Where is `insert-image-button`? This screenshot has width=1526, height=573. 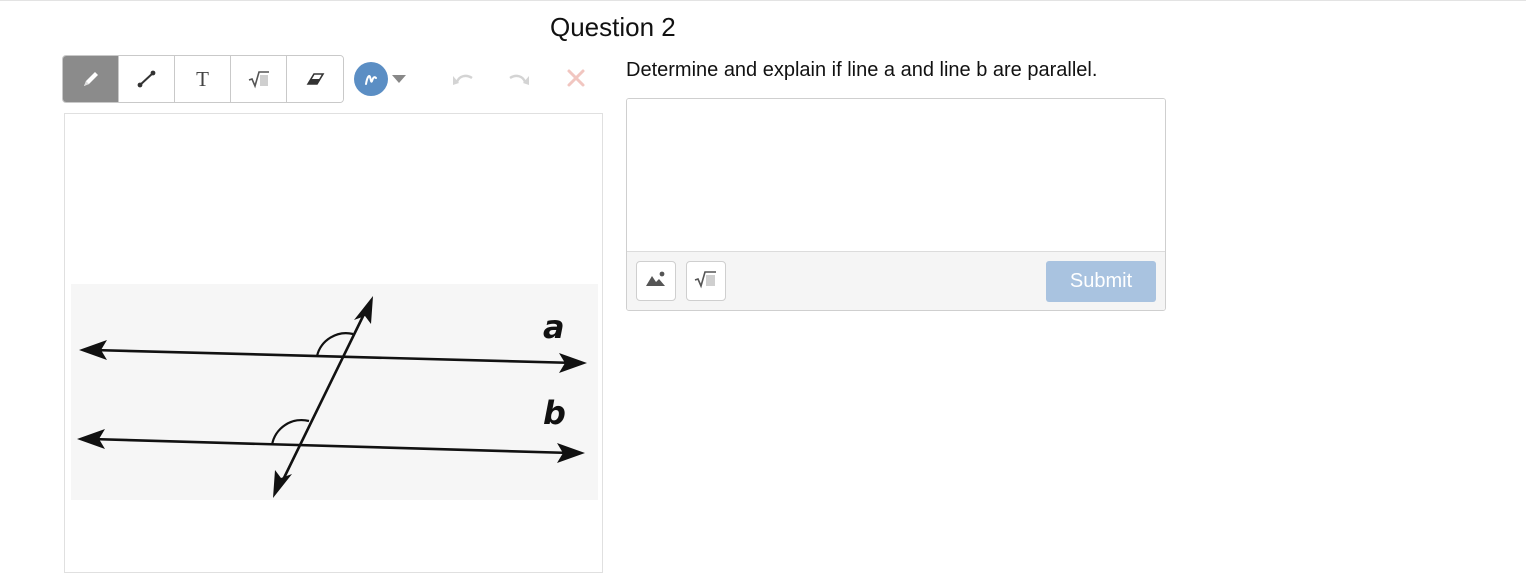 insert-image-button is located at coordinates (656, 281).